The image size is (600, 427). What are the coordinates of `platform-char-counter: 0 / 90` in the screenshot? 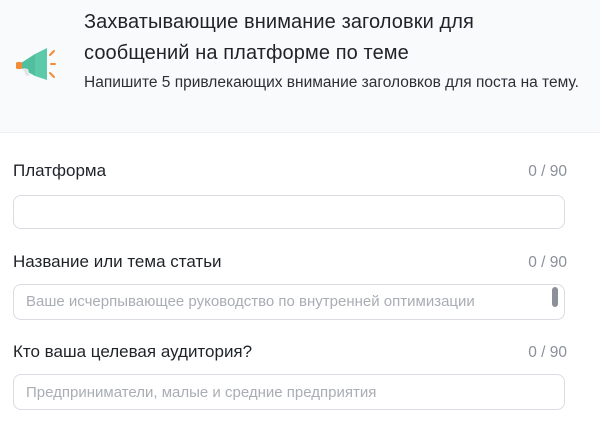 It's located at (547, 171).